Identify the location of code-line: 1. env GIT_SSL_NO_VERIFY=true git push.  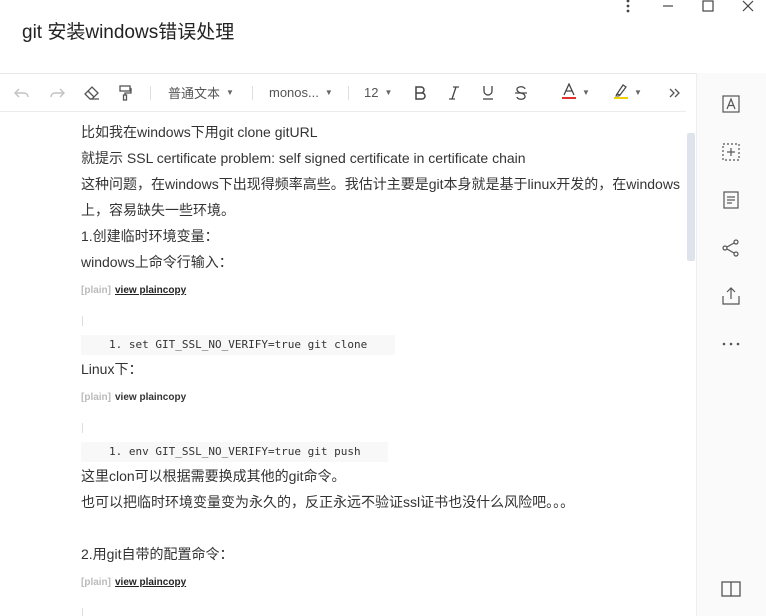
(235, 451).